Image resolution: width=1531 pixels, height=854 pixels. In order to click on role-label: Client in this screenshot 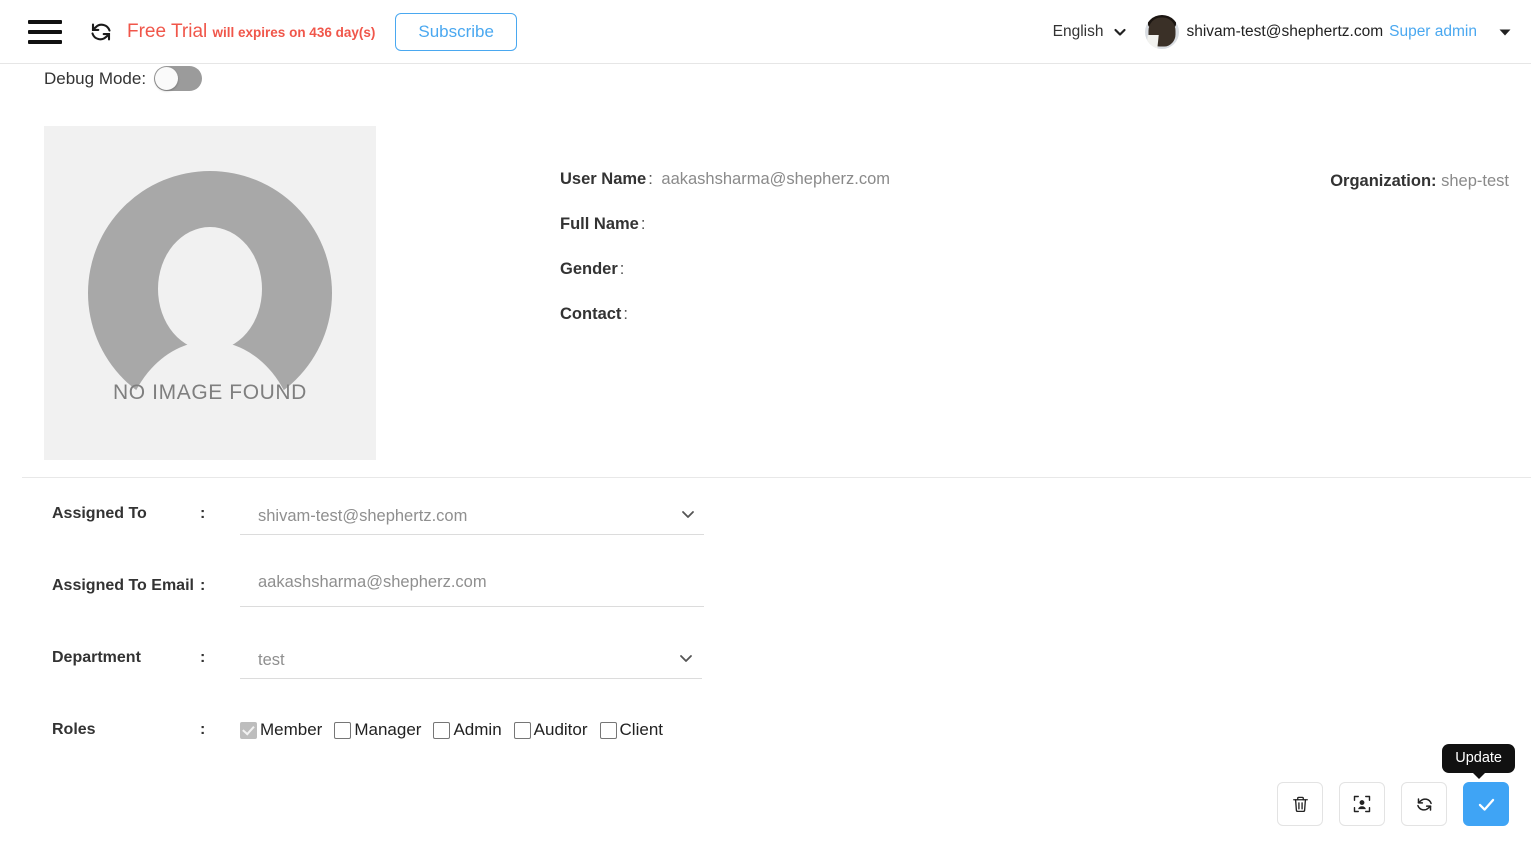, I will do `click(641, 729)`.